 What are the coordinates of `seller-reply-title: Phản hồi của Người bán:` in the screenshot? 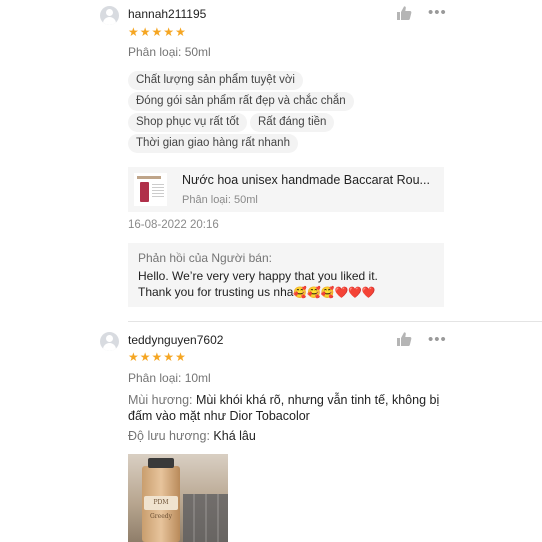 It's located at (205, 258).